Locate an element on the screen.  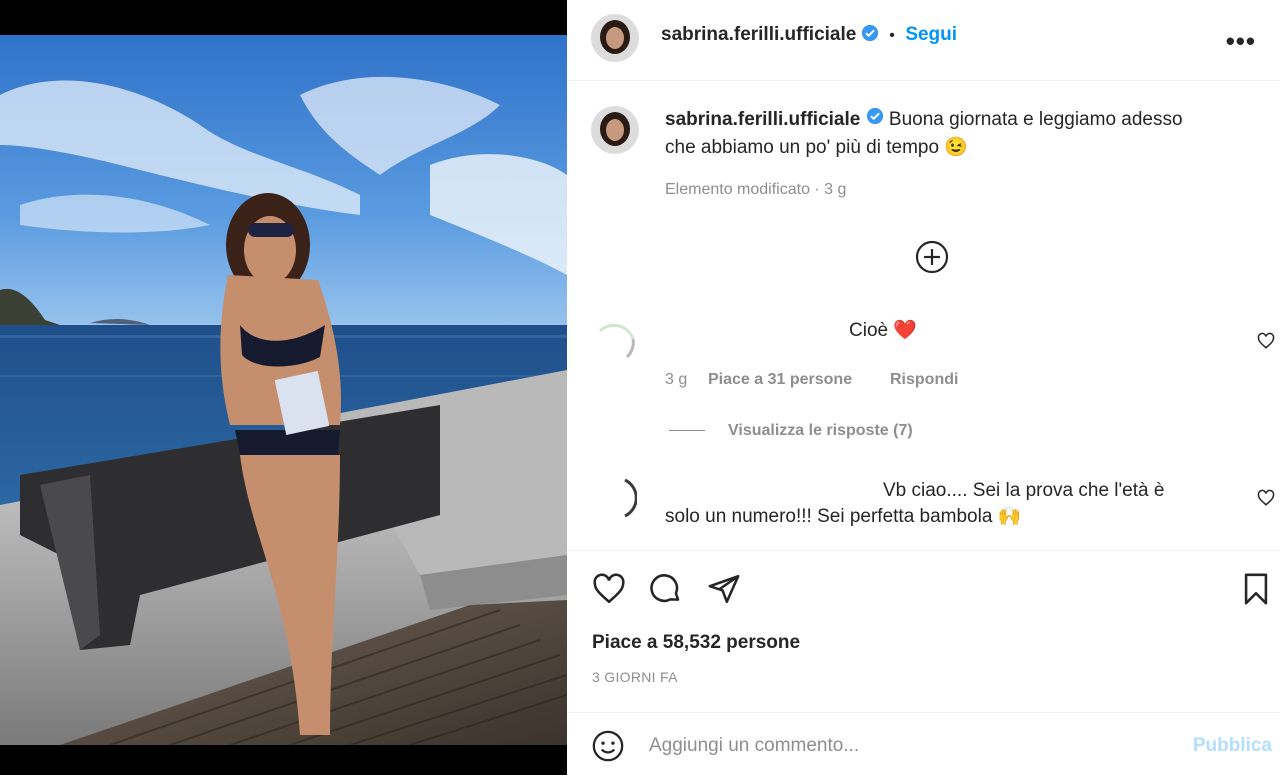
more-icon: ••• is located at coordinates (1240, 41).